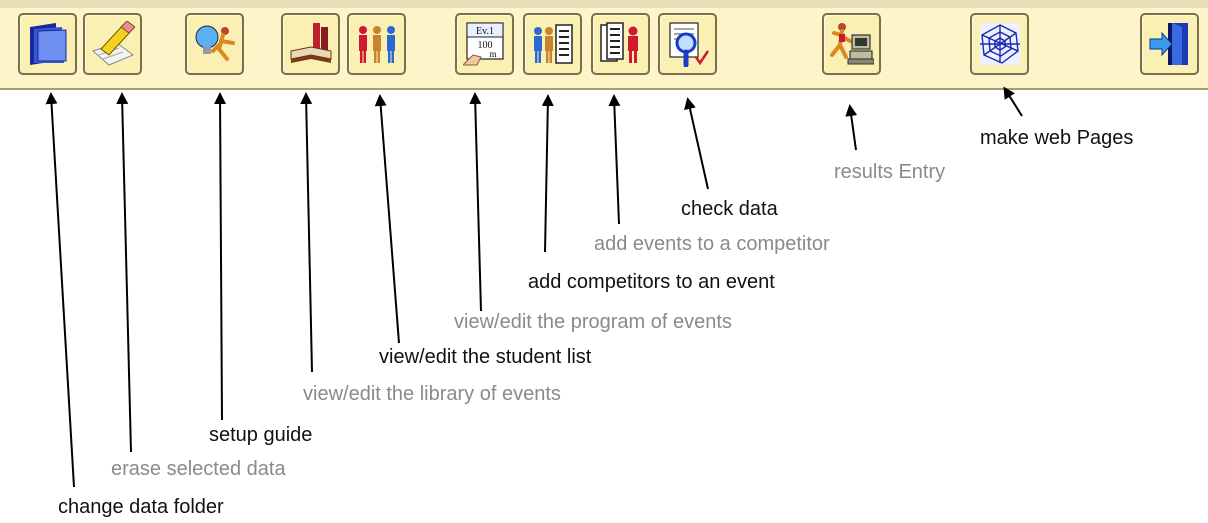 The height and width of the screenshot is (523, 1208). What do you see at coordinates (851, 127) in the screenshot?
I see `arrow-results-entry` at bounding box center [851, 127].